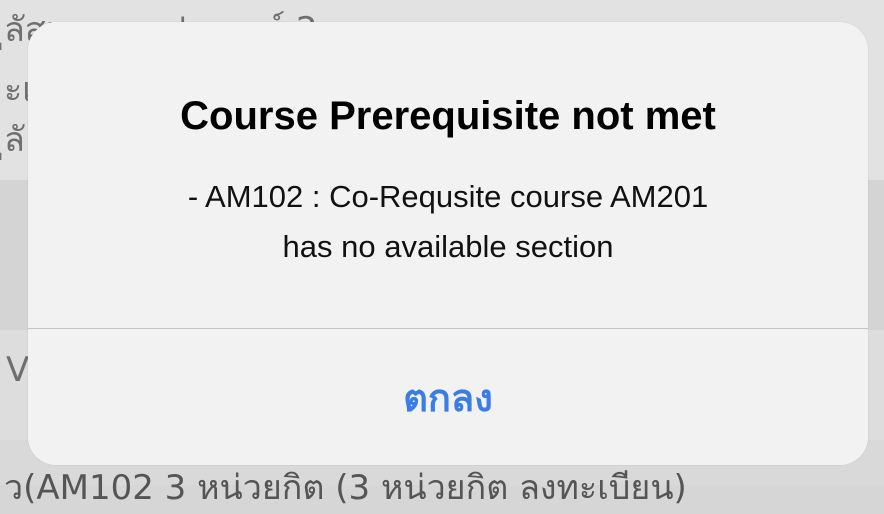 This screenshot has width=884, height=514. What do you see at coordinates (448, 116) in the screenshot?
I see `alert-title: Course Prerequisite not met` at bounding box center [448, 116].